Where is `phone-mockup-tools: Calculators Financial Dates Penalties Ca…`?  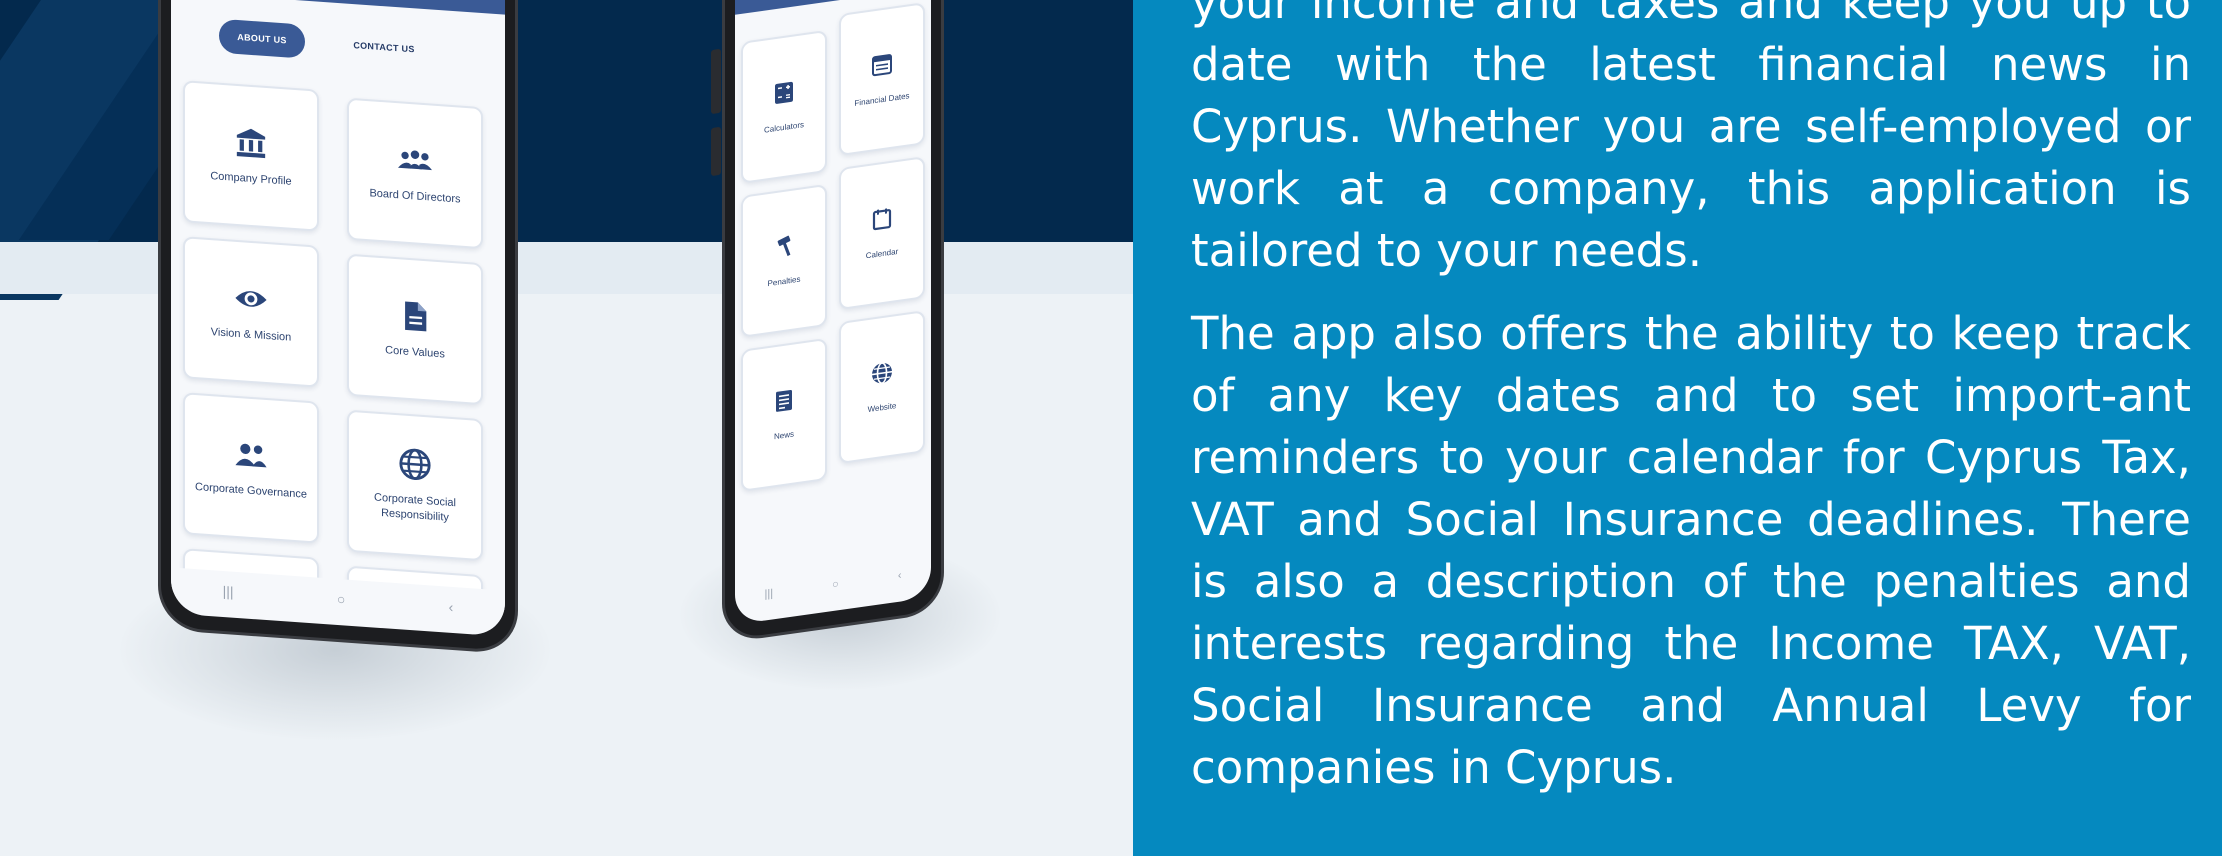
phone-mockup-tools: Calculators Financial Dates Penalties Ca… is located at coordinates (827, 322).